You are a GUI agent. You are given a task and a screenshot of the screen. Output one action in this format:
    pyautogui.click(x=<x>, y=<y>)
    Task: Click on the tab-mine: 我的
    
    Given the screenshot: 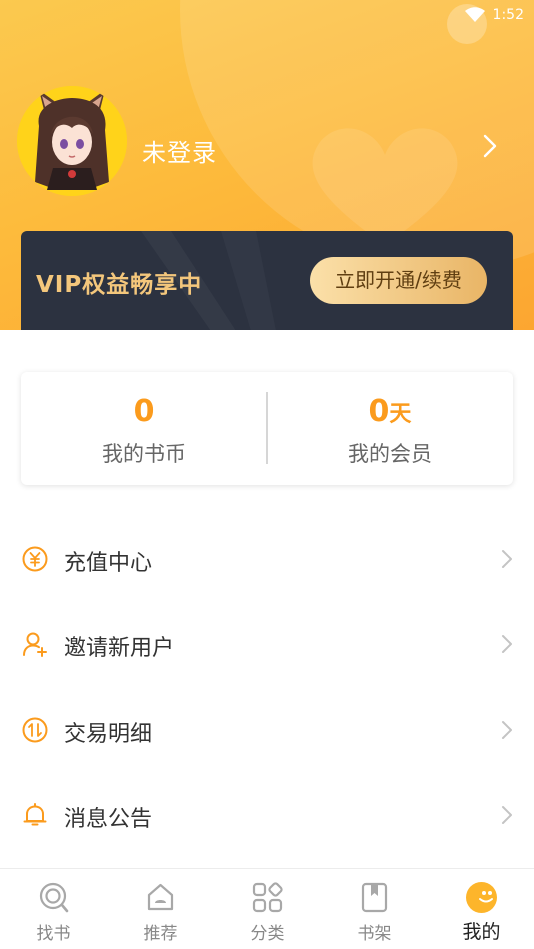 What is the action you would take?
    pyautogui.click(x=481, y=909)
    